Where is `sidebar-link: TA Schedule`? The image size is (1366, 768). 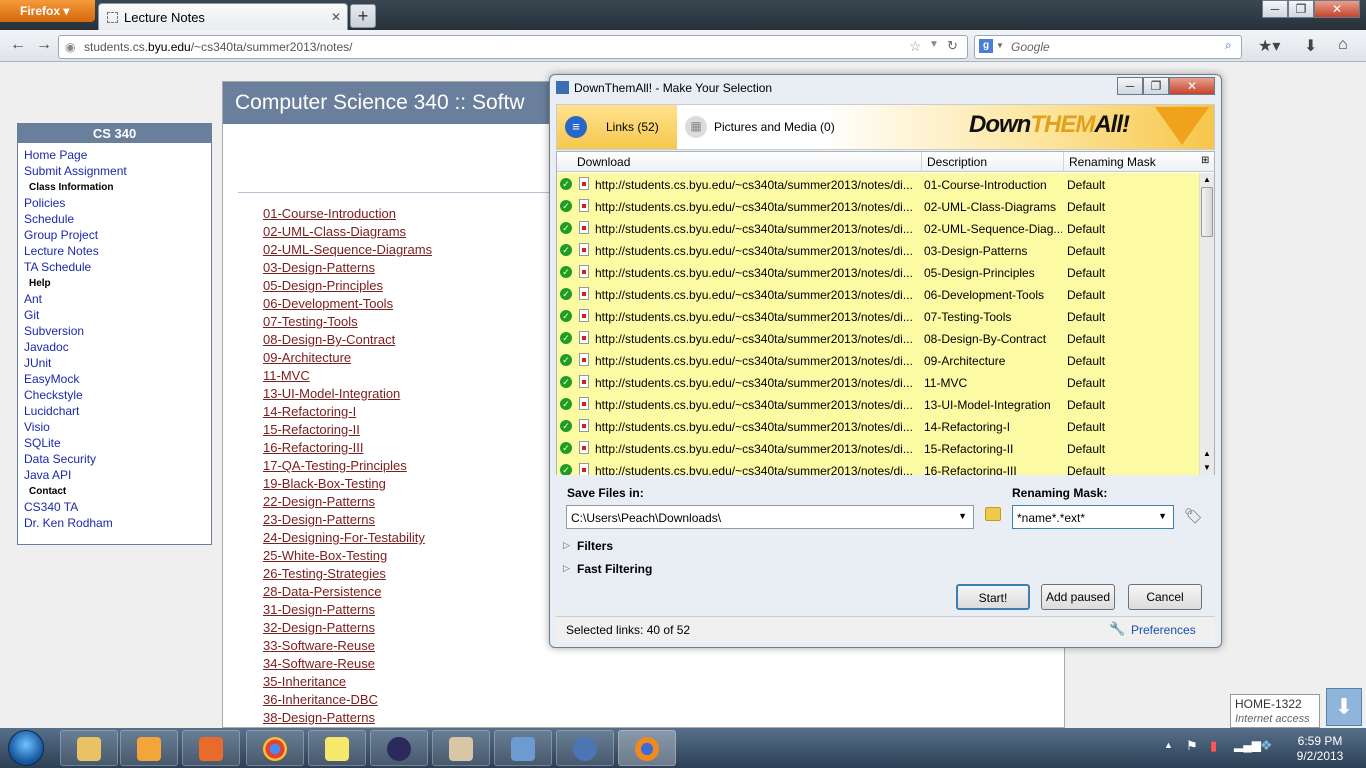 sidebar-link: TA Schedule is located at coordinates (57, 267).